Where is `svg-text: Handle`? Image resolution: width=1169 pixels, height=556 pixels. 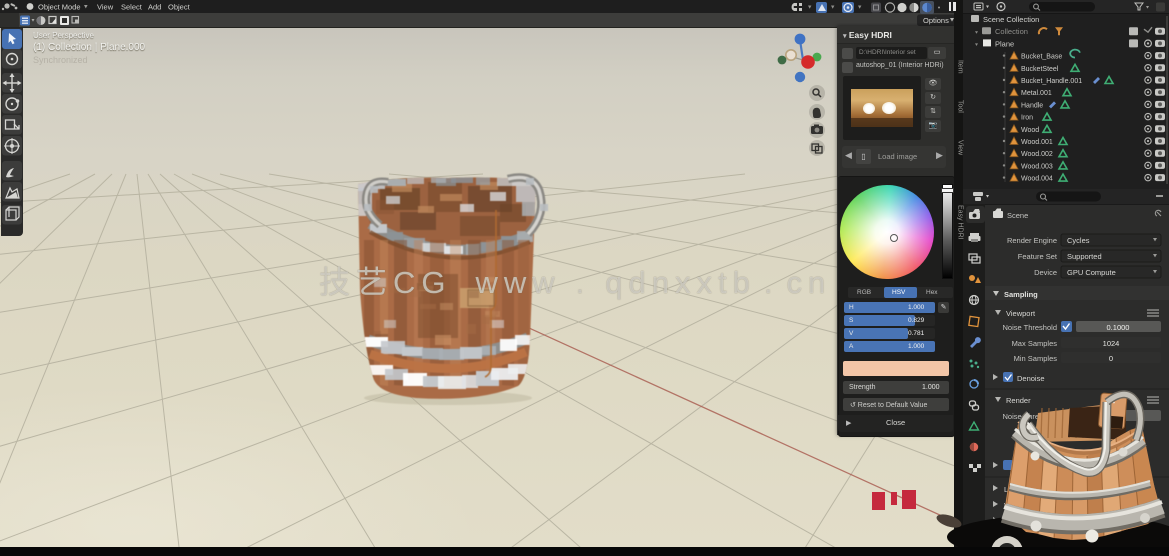
svg-text: Handle is located at coordinates (1032, 105).